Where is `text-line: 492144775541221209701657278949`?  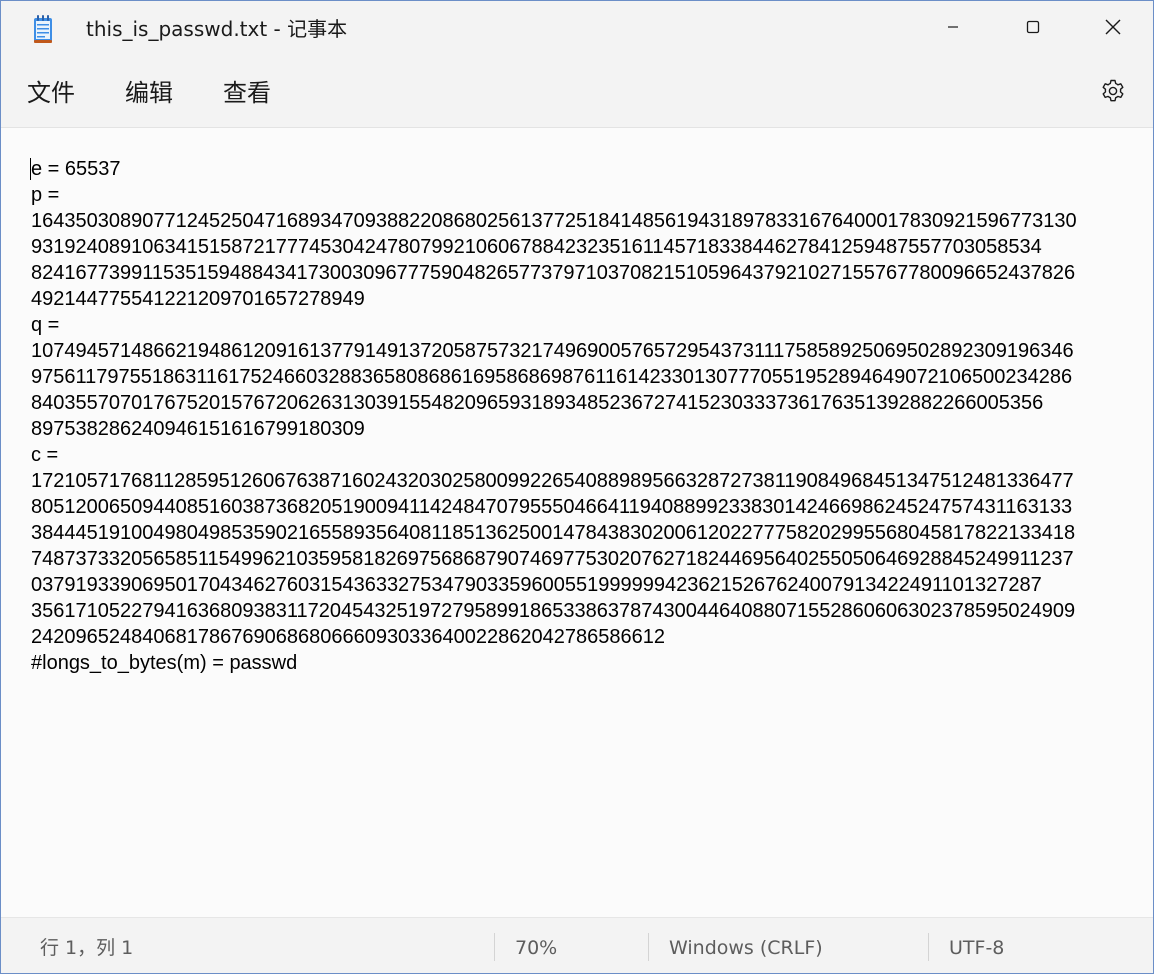
text-line: 492144775541221209701657278949 is located at coordinates (198, 299).